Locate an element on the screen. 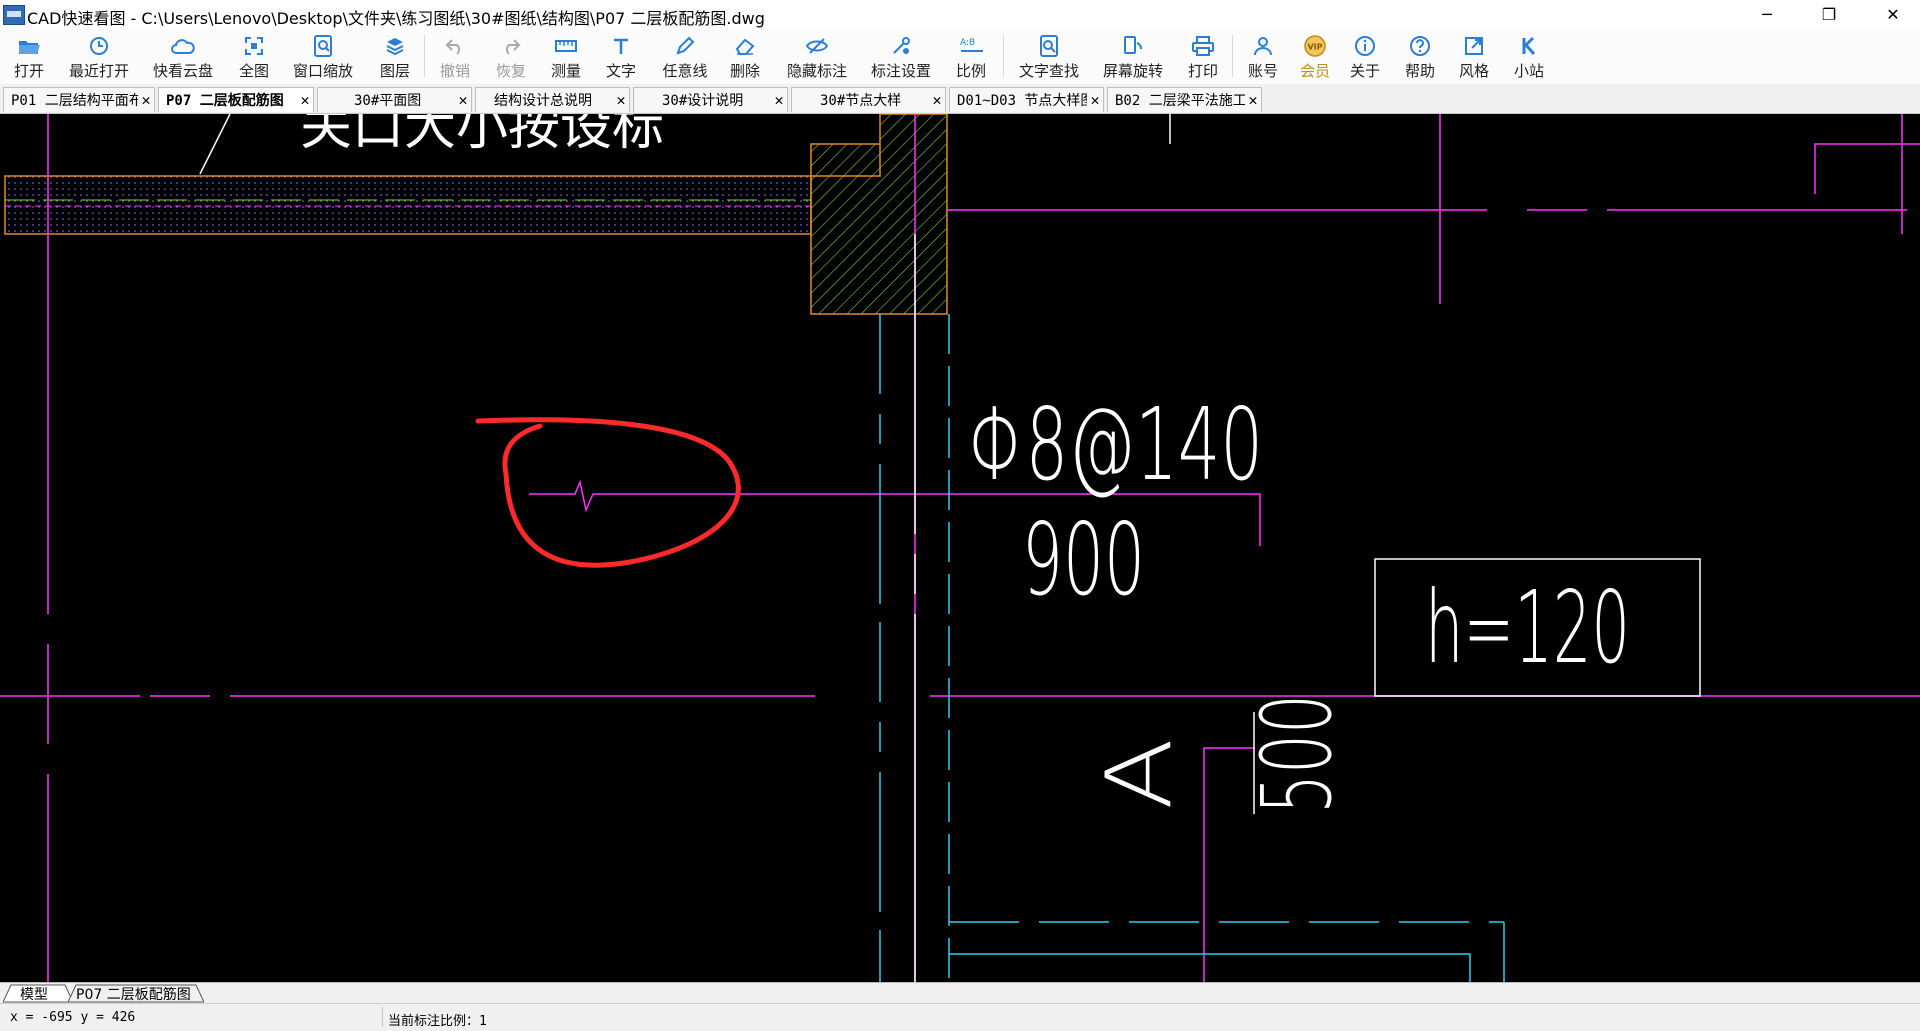 Image resolution: width=1920 pixels, height=1031 pixels. site-button: 小站 is located at coordinates (1529, 56).